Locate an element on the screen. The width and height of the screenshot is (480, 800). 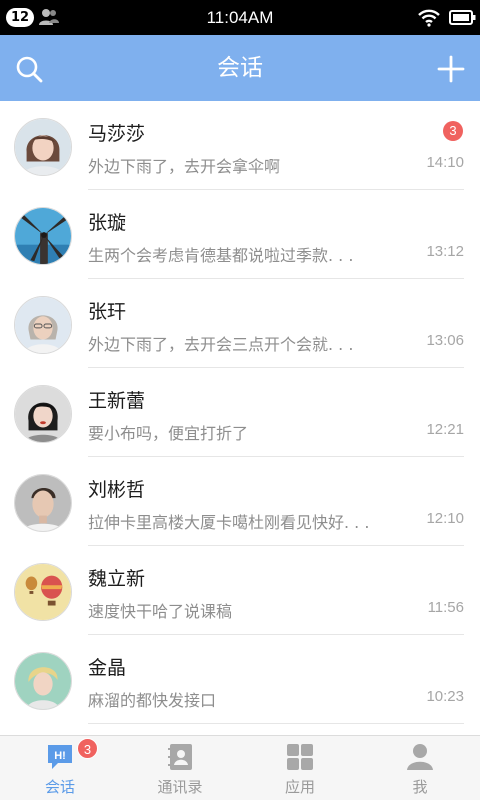
svg-text: H! is located at coordinates (60, 756).